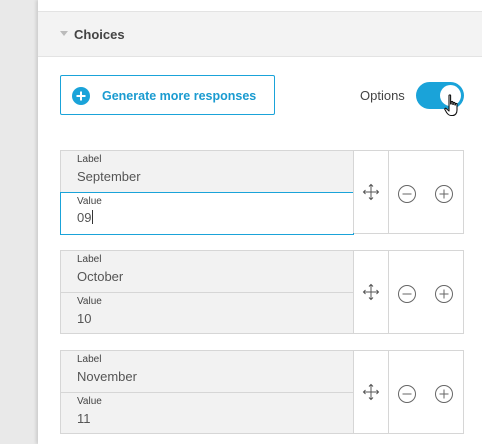 The height and width of the screenshot is (444, 482). I want to click on value-field: Value 09, so click(207, 213).